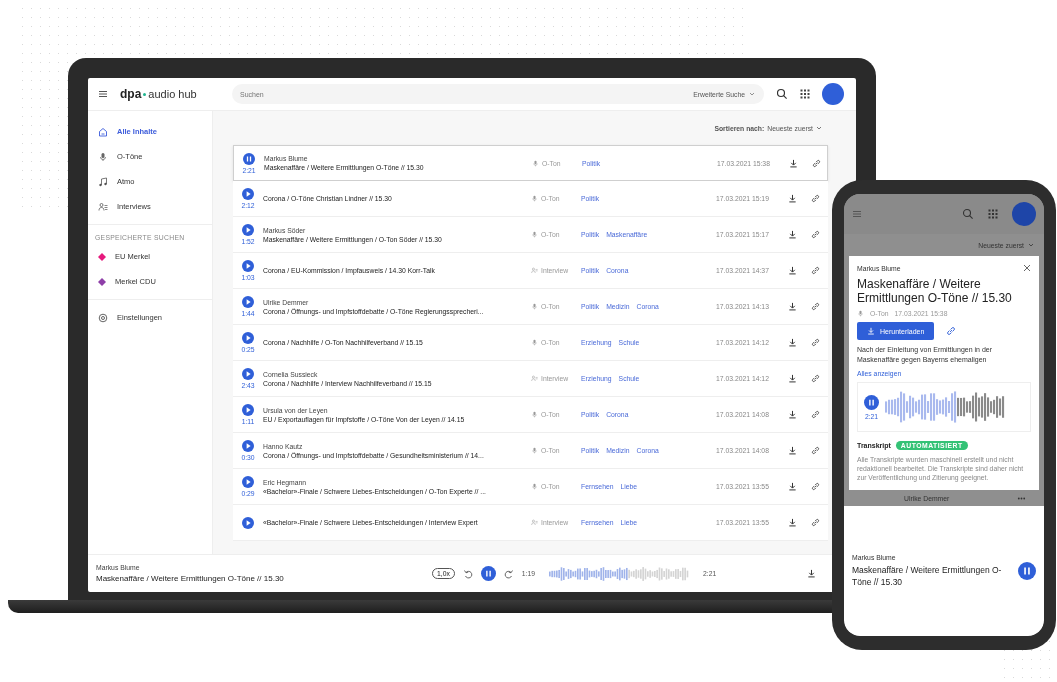  I want to click on waveform, so click(945, 407).